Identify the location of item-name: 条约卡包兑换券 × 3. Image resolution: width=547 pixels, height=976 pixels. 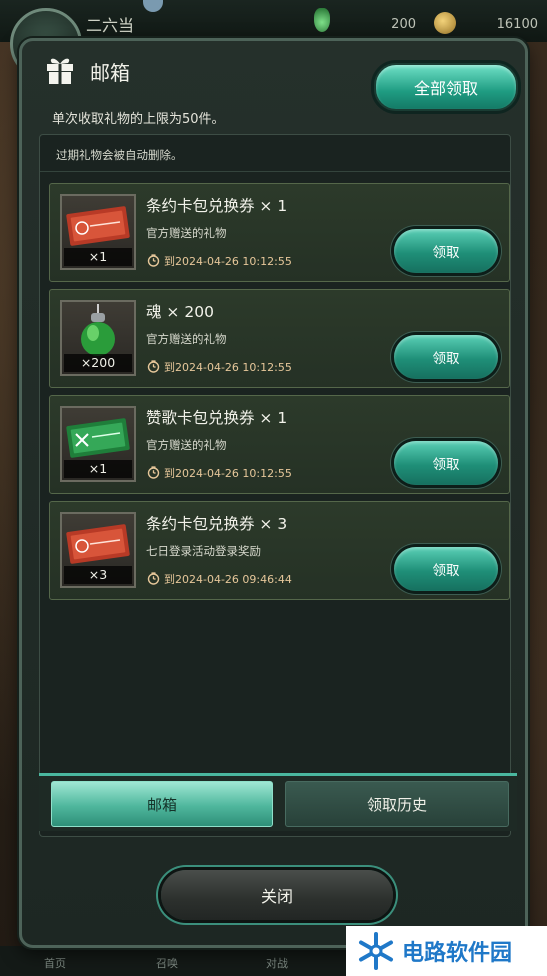
(217, 524).